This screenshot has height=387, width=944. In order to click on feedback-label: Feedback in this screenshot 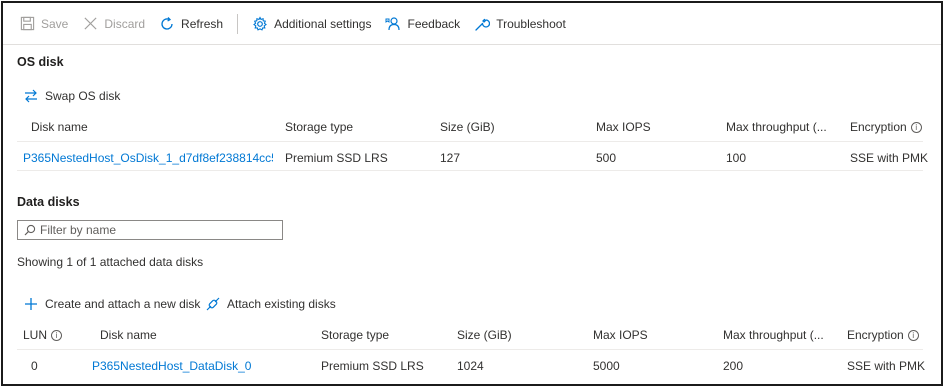, I will do `click(434, 23)`.